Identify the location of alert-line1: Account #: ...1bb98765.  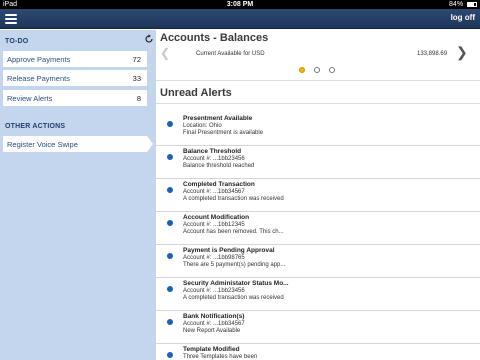
(214, 258).